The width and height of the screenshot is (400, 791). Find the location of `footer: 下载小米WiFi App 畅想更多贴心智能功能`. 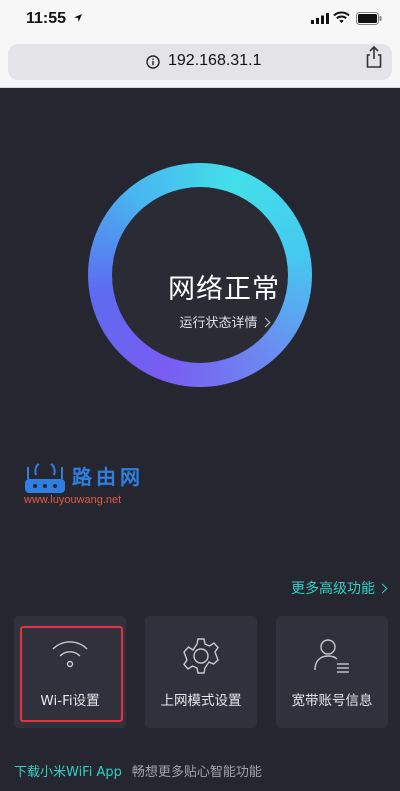

footer: 下载小米WiFi App 畅想更多贴心智能功能 is located at coordinates (138, 770).